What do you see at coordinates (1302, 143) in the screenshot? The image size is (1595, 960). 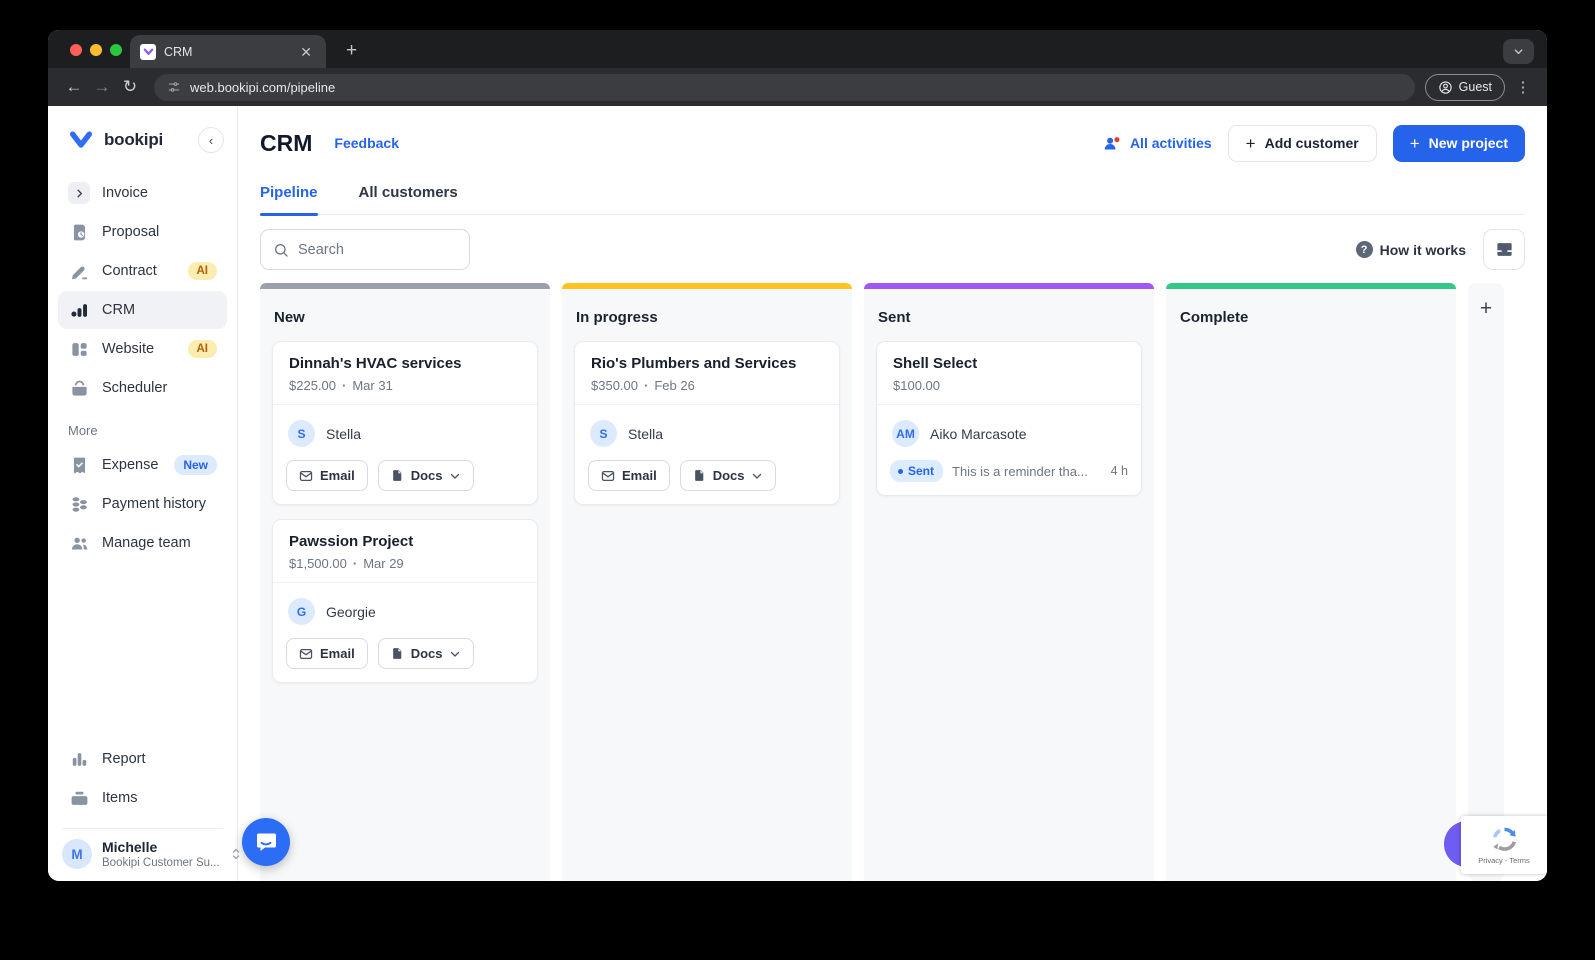 I see `add-customer-button: + Add customer` at bounding box center [1302, 143].